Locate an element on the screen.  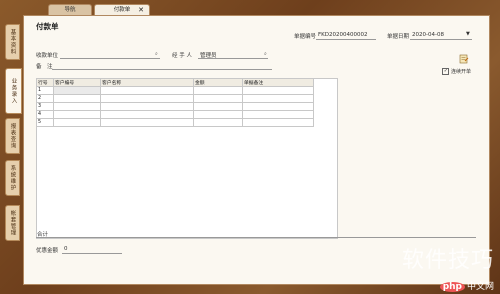
continuous-checkbox: ✓ 连续开单 is located at coordinates (456, 71).